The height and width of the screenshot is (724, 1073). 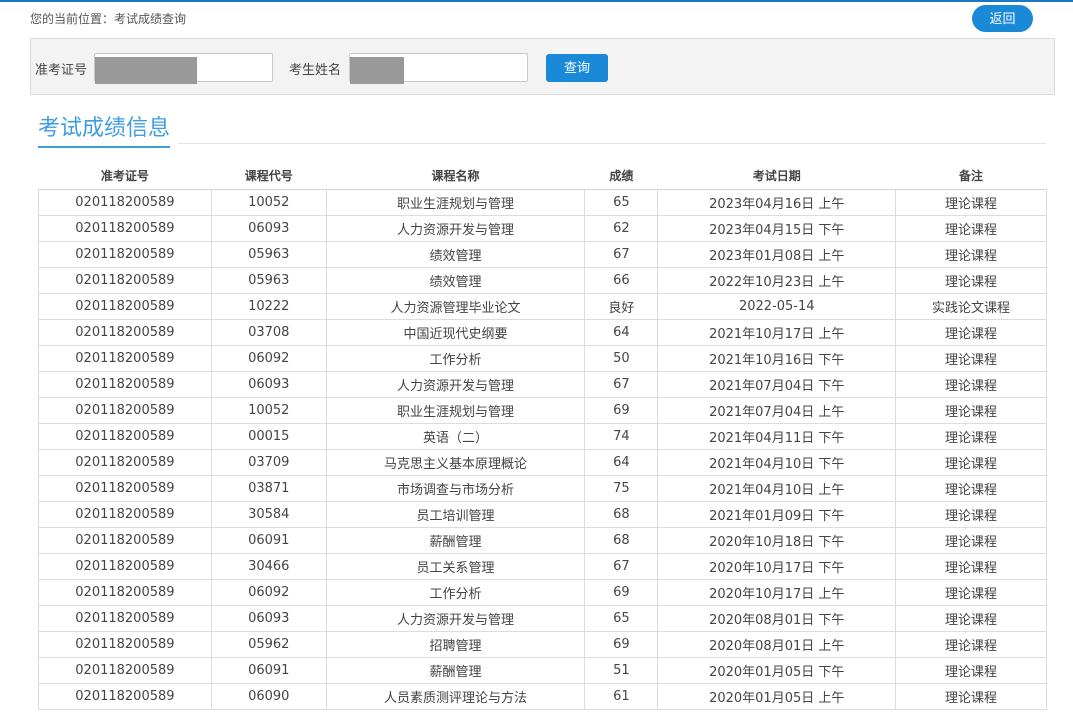 I want to click on score-cell: 74, so click(x=621, y=436).